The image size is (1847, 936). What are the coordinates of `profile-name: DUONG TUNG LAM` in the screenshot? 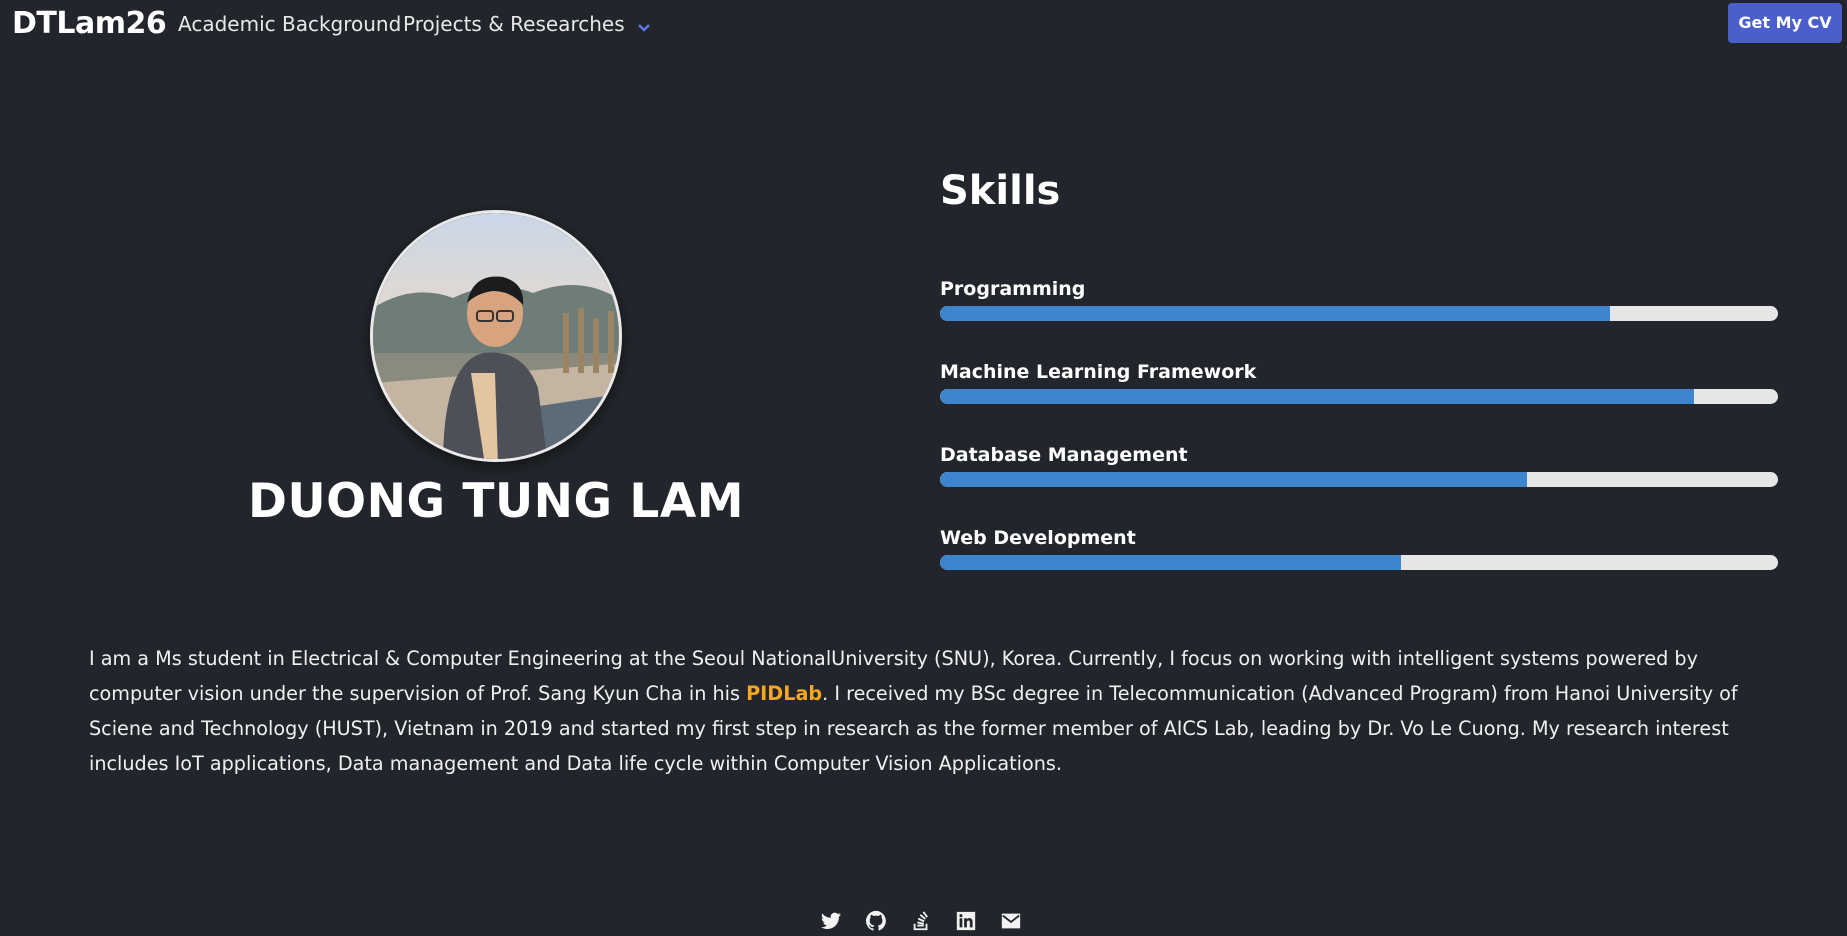 It's located at (495, 501).